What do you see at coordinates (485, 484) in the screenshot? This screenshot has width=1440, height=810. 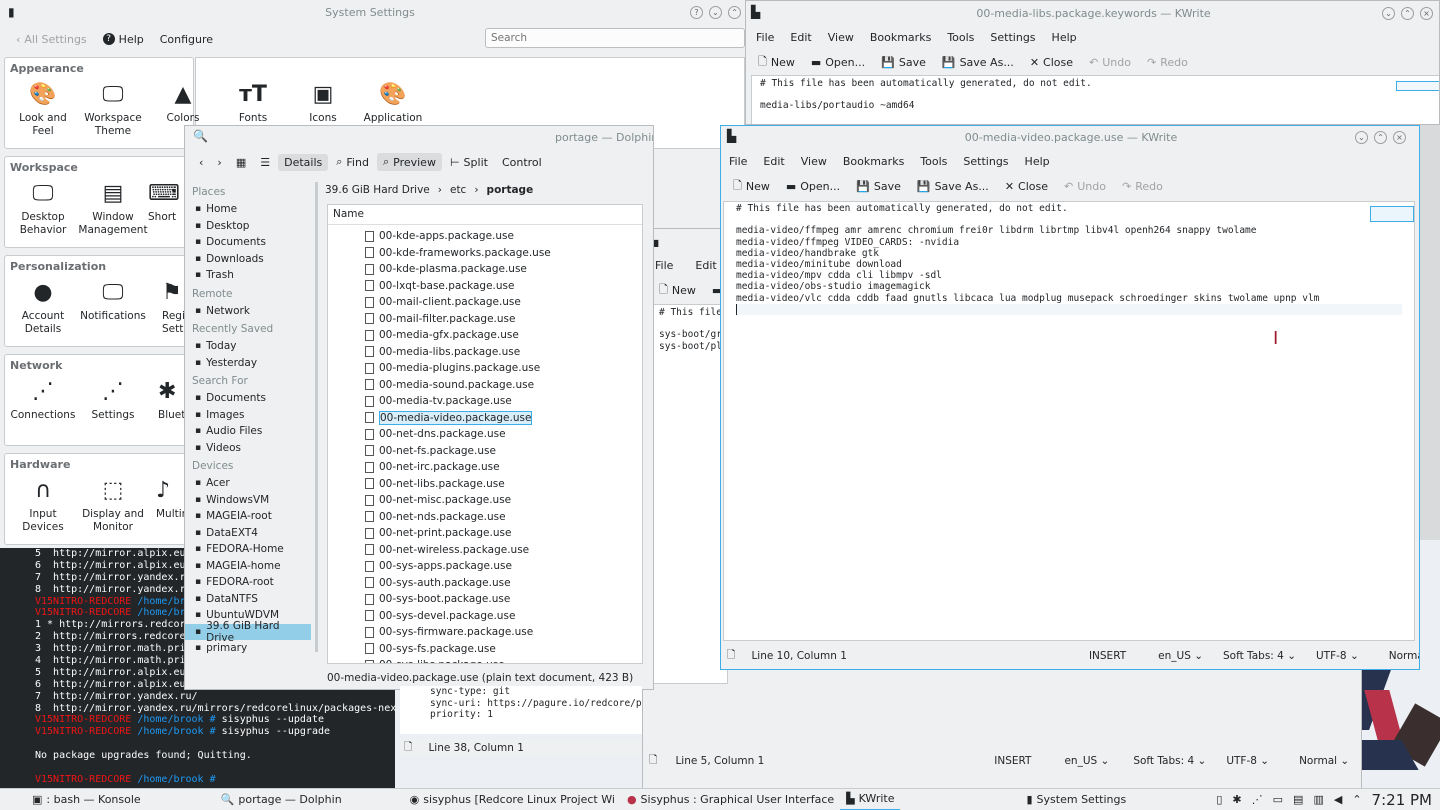 I see `file-row: 00-net-libs.package.use` at bounding box center [485, 484].